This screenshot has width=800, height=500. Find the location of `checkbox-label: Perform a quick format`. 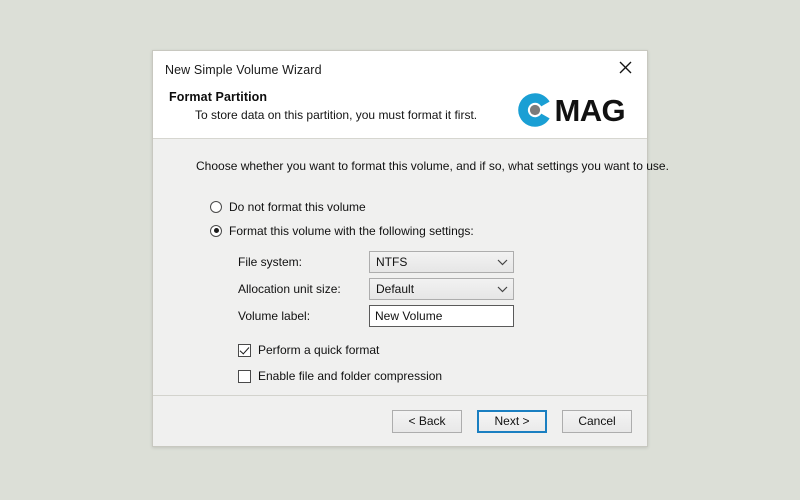

checkbox-label: Perform a quick format is located at coordinates (319, 350).